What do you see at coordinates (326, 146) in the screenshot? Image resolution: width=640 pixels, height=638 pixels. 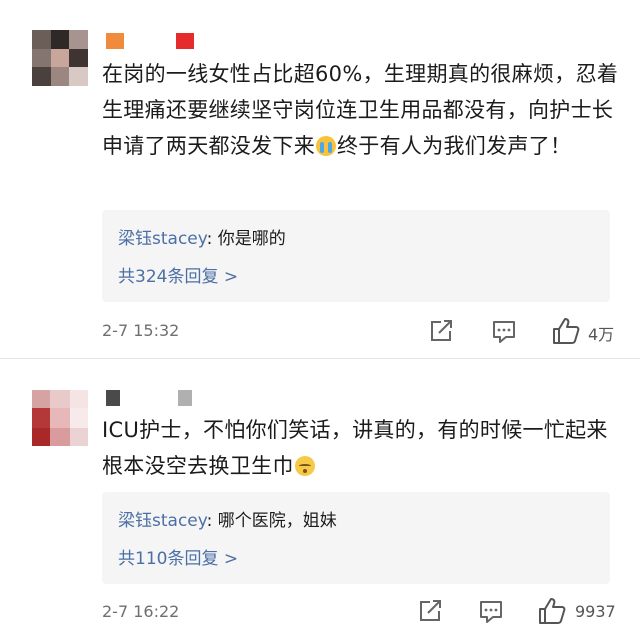 I see `crying-emoji-icon` at bounding box center [326, 146].